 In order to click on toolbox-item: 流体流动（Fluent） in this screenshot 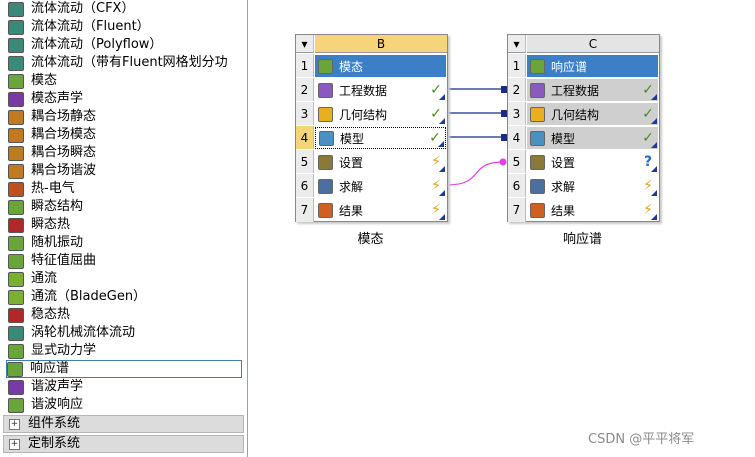, I will do `click(126, 27)`.